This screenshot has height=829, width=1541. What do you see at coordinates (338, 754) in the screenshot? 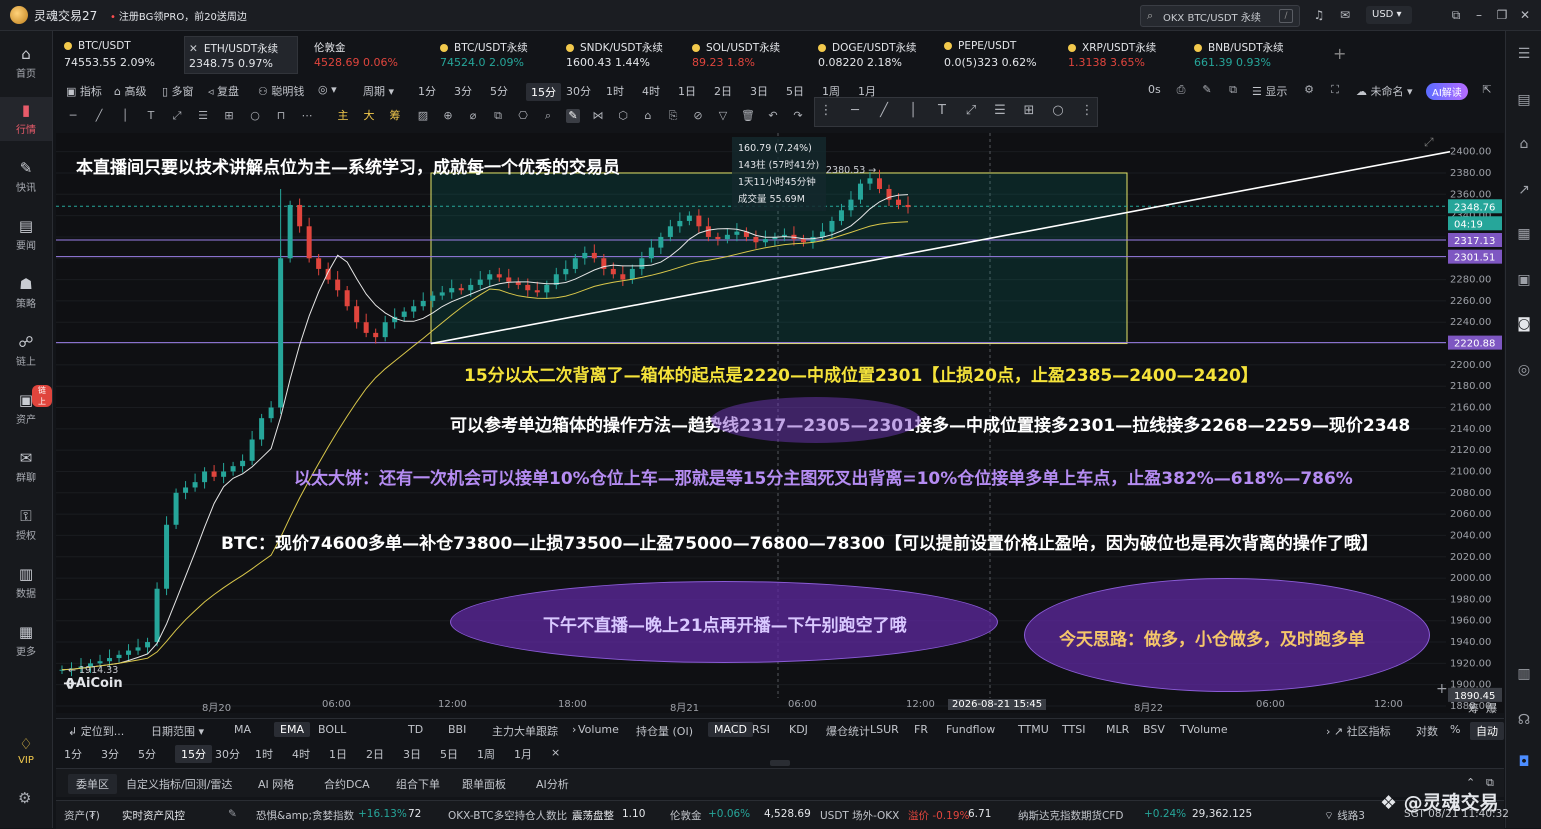
I see `tf-1日: 1日` at bounding box center [338, 754].